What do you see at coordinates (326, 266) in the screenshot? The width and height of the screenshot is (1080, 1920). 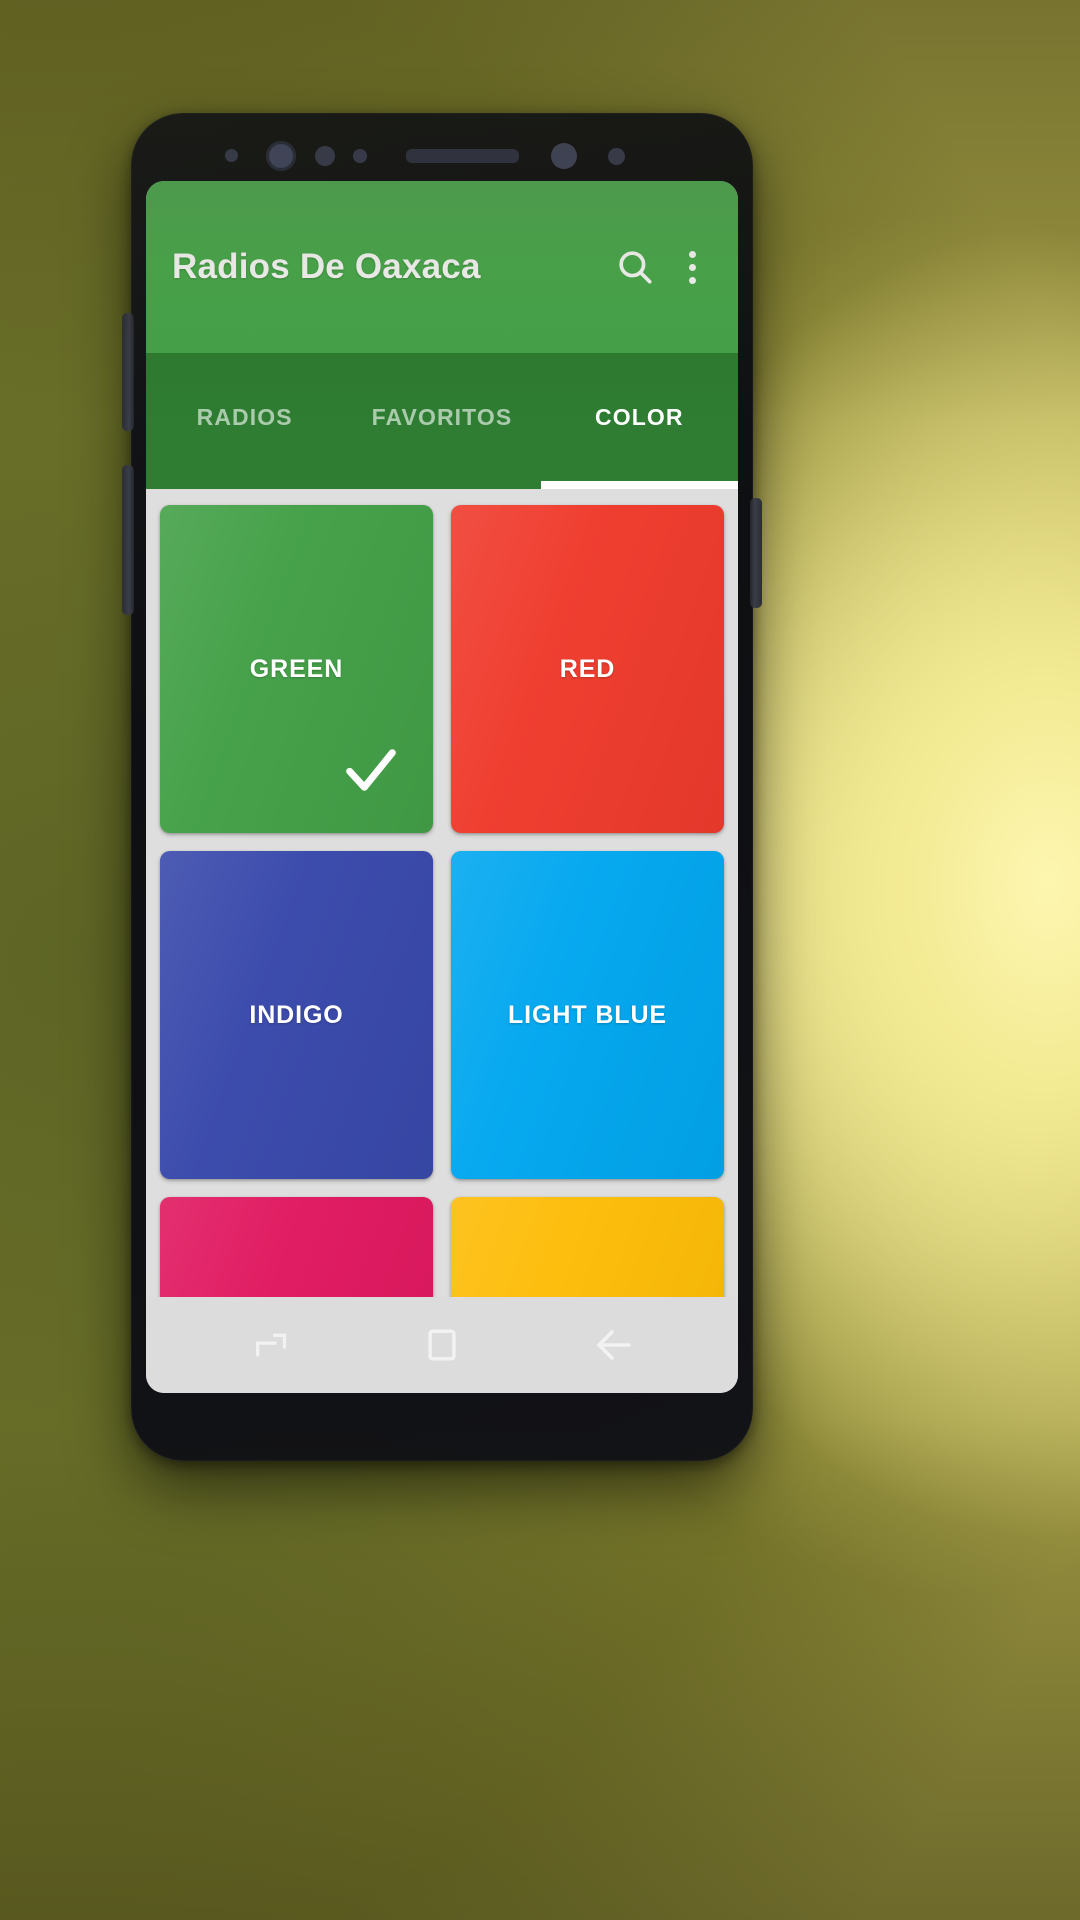 I see `page-title: Radios De Oaxaca` at bounding box center [326, 266].